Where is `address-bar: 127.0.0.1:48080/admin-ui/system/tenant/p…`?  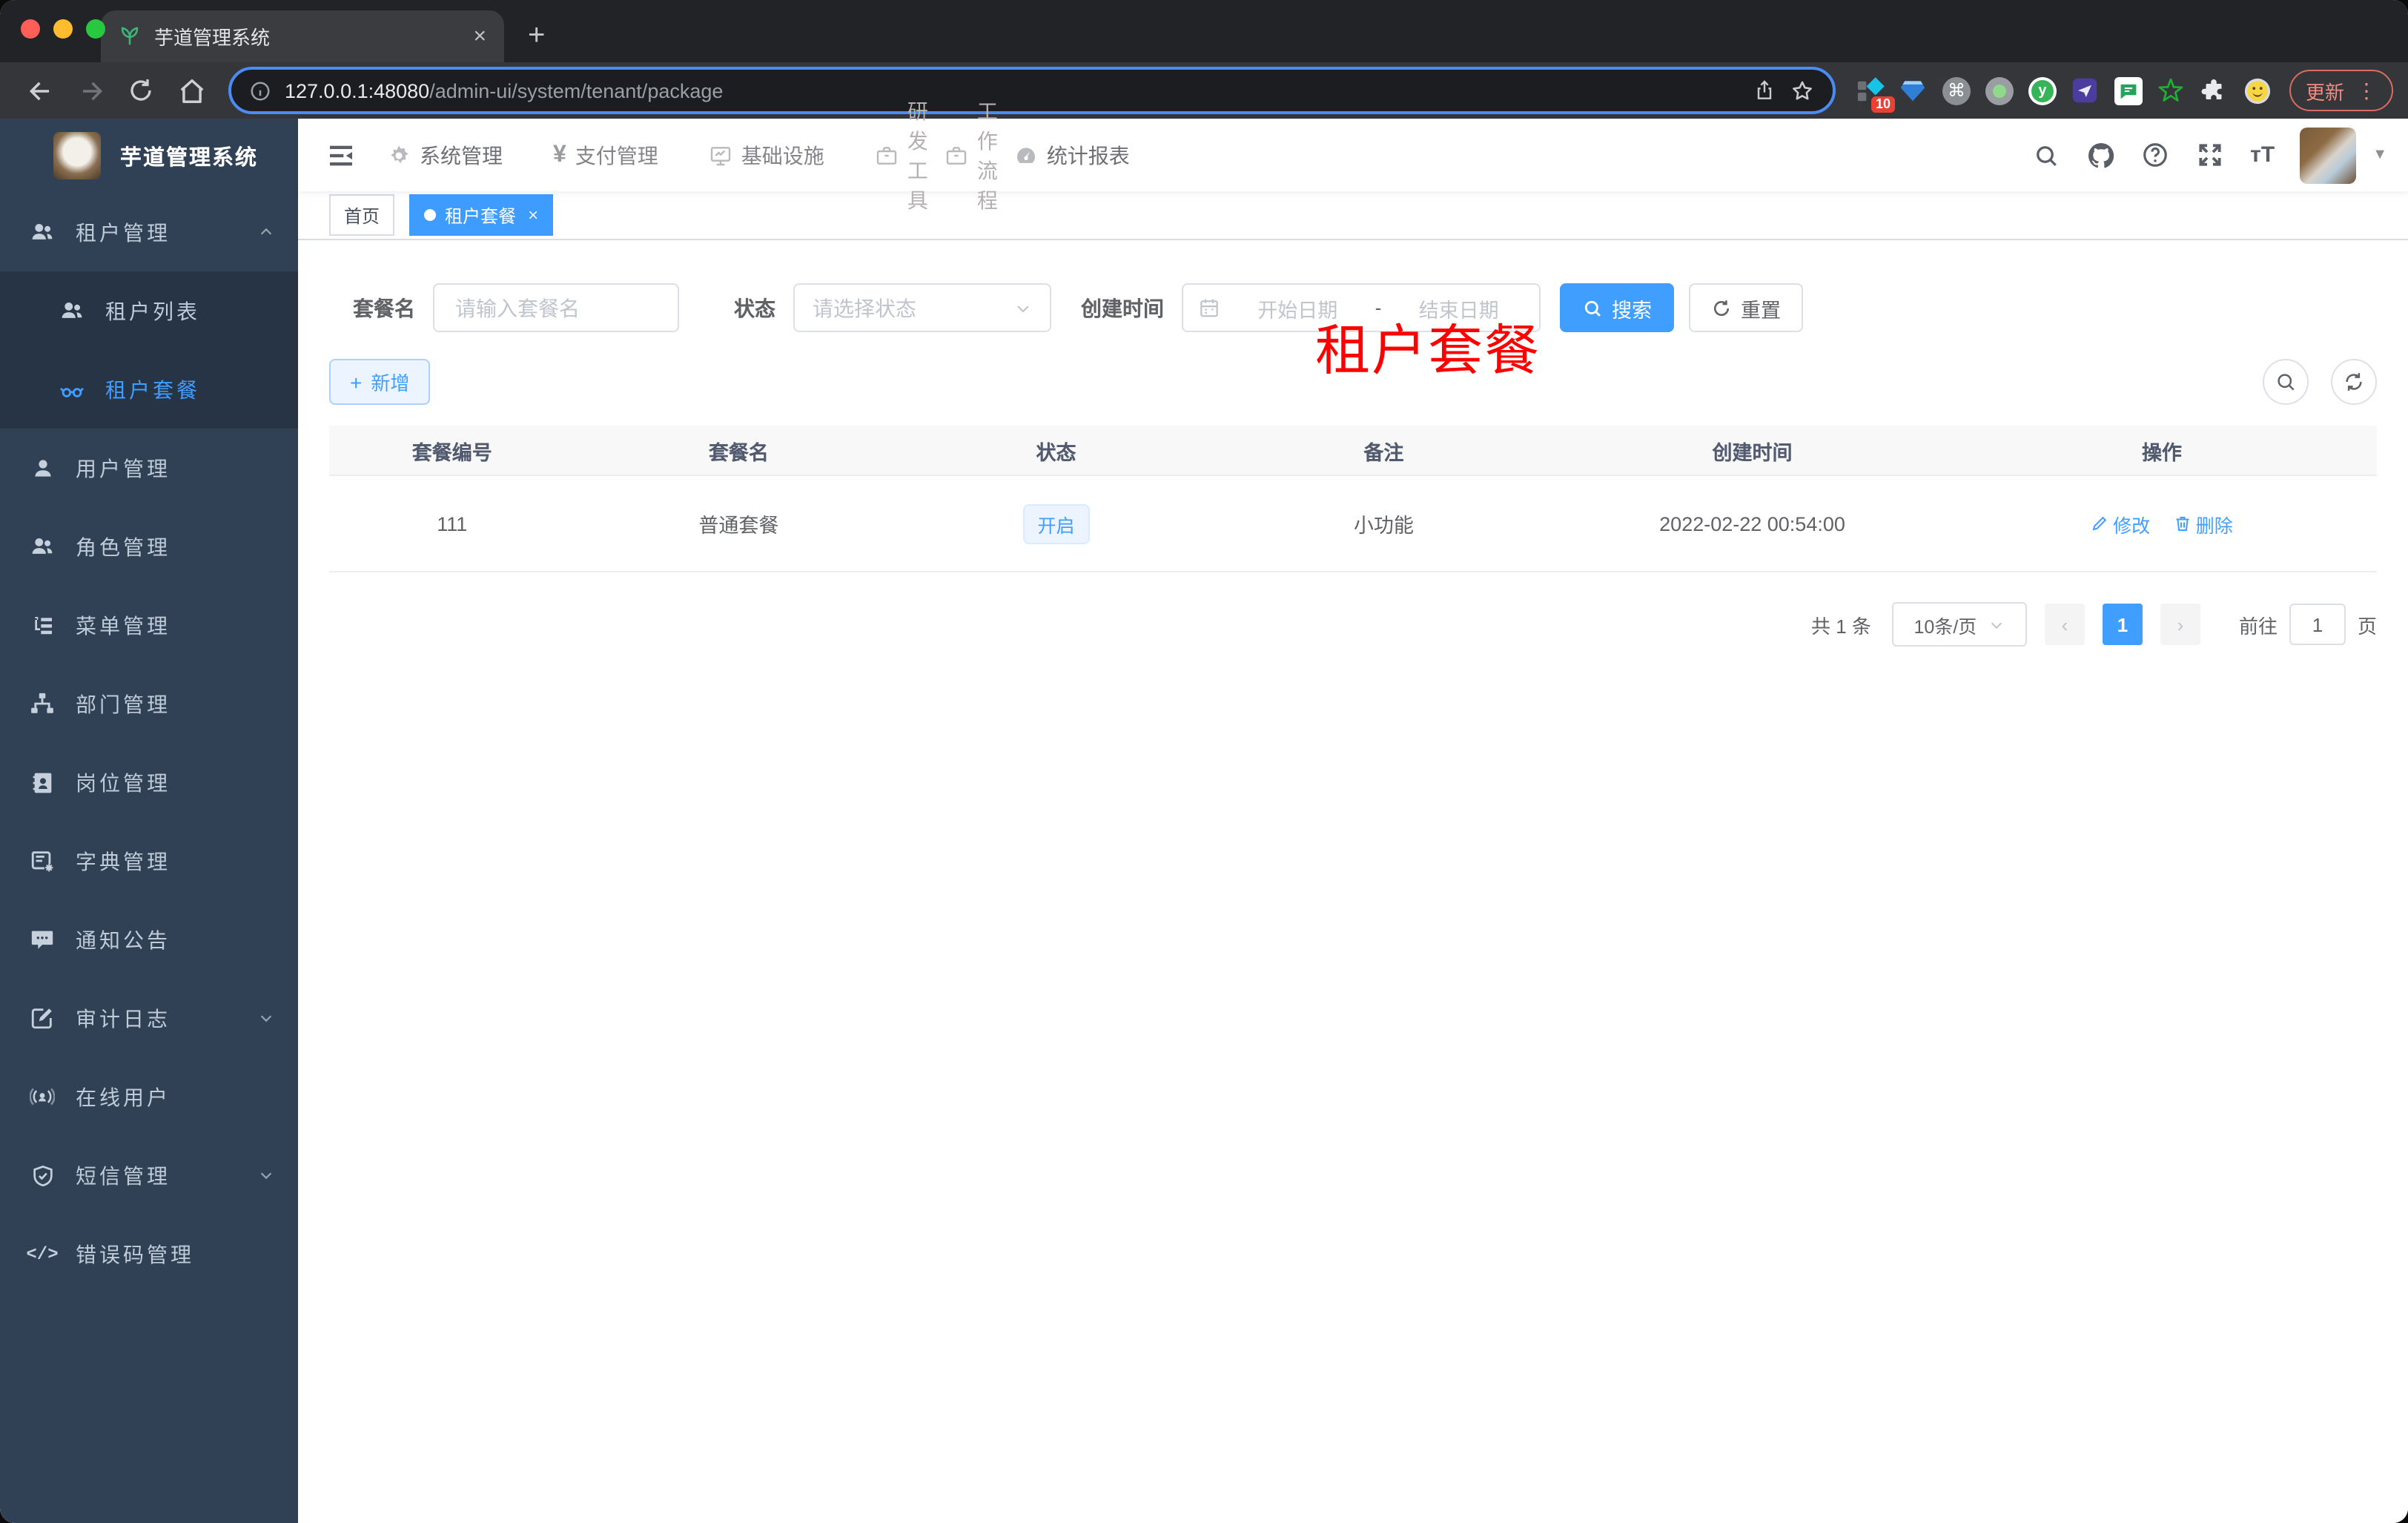
address-bar: 127.0.0.1:48080/admin-ui/system/tenant/p… is located at coordinates (1032, 90).